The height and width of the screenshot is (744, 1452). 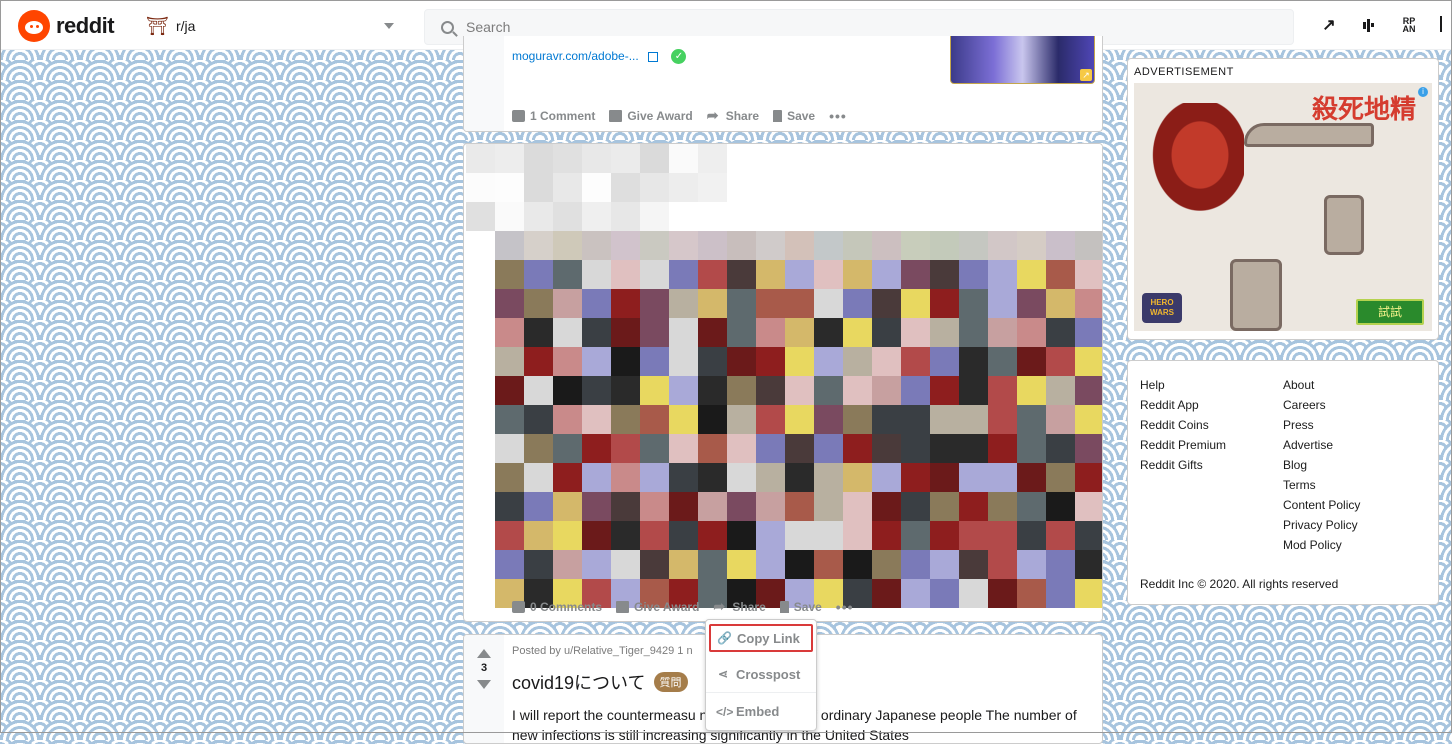 What do you see at coordinates (1321, 505) in the screenshot?
I see `footer-link: Content Policy` at bounding box center [1321, 505].